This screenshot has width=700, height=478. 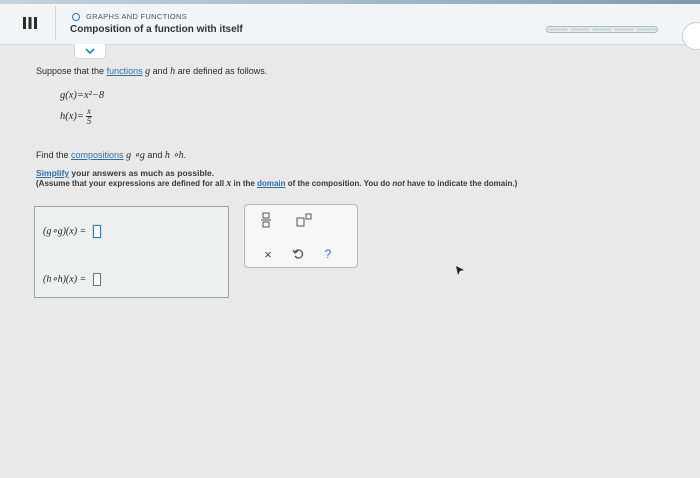 What do you see at coordinates (156, 29) in the screenshot?
I see `lesson-title: Composition of a function with itself` at bounding box center [156, 29].